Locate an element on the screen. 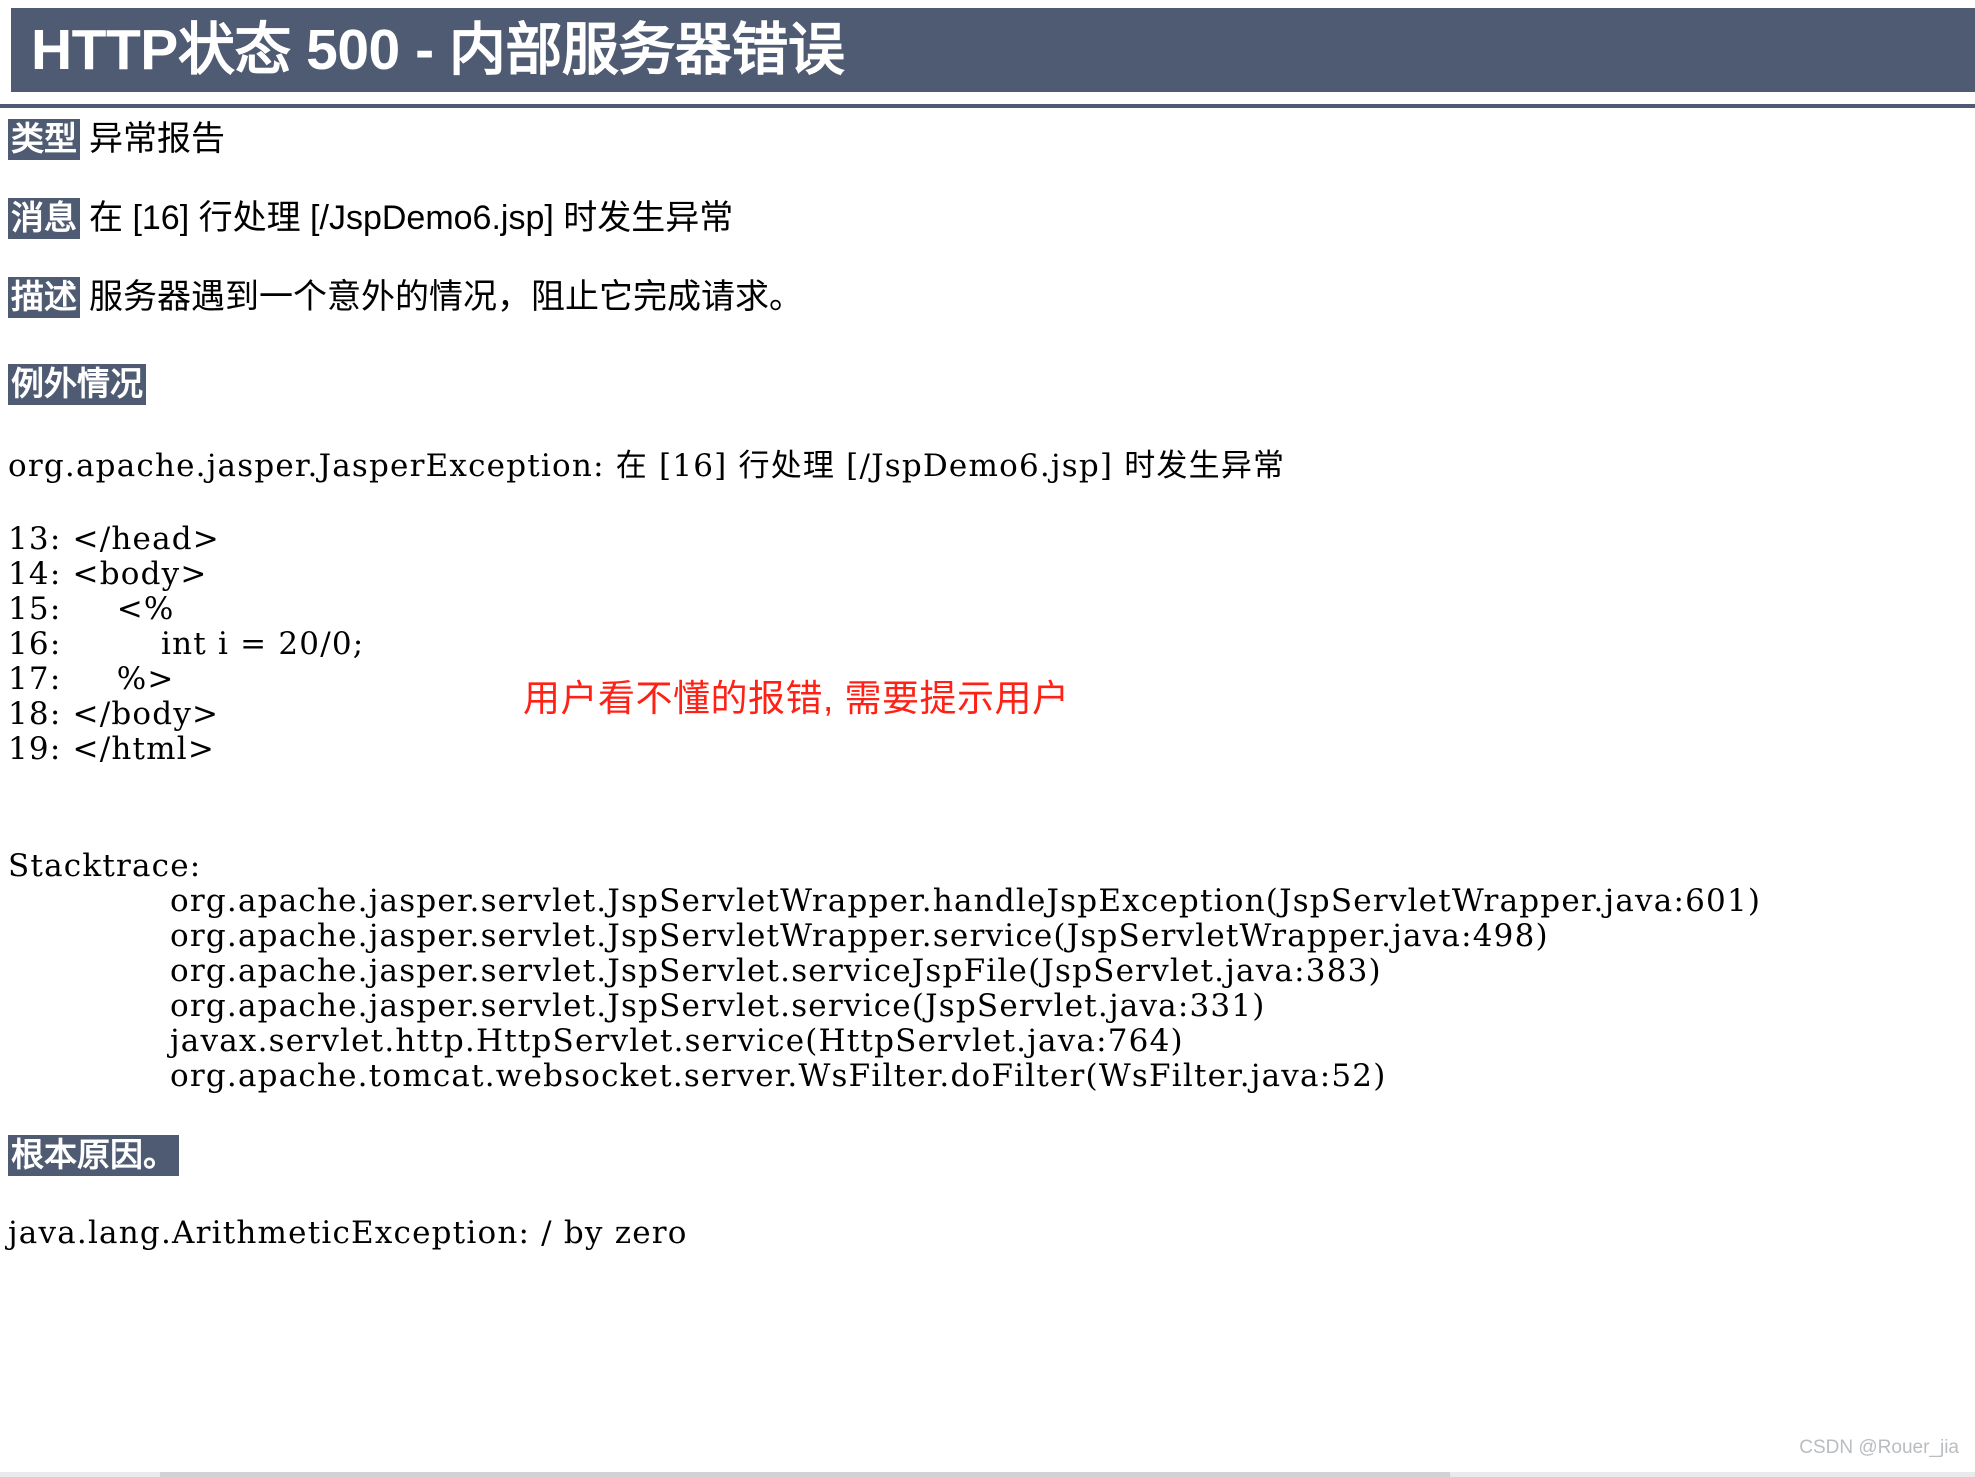 The height and width of the screenshot is (1477, 1975). root-cause-heading-label: 根本原因。 is located at coordinates (93, 1155).